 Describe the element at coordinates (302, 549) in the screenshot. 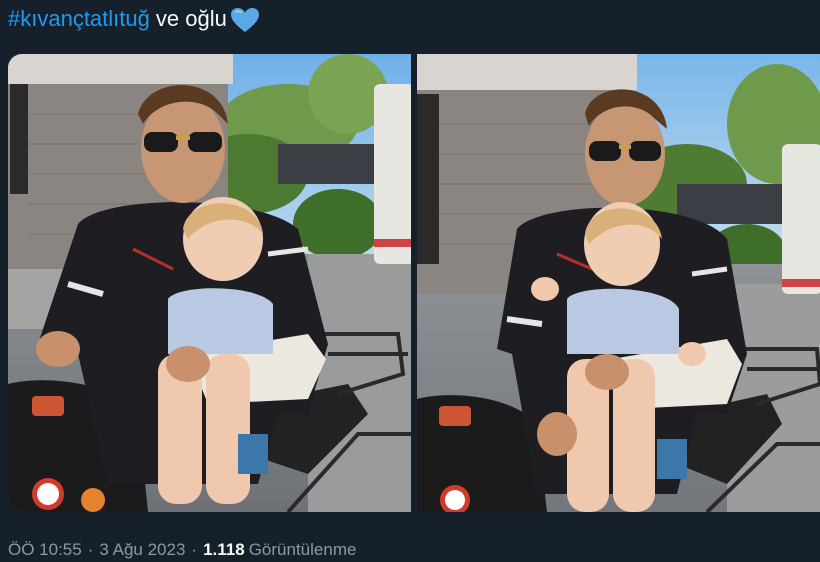

I see `views-label: Görüntülenme` at that location.